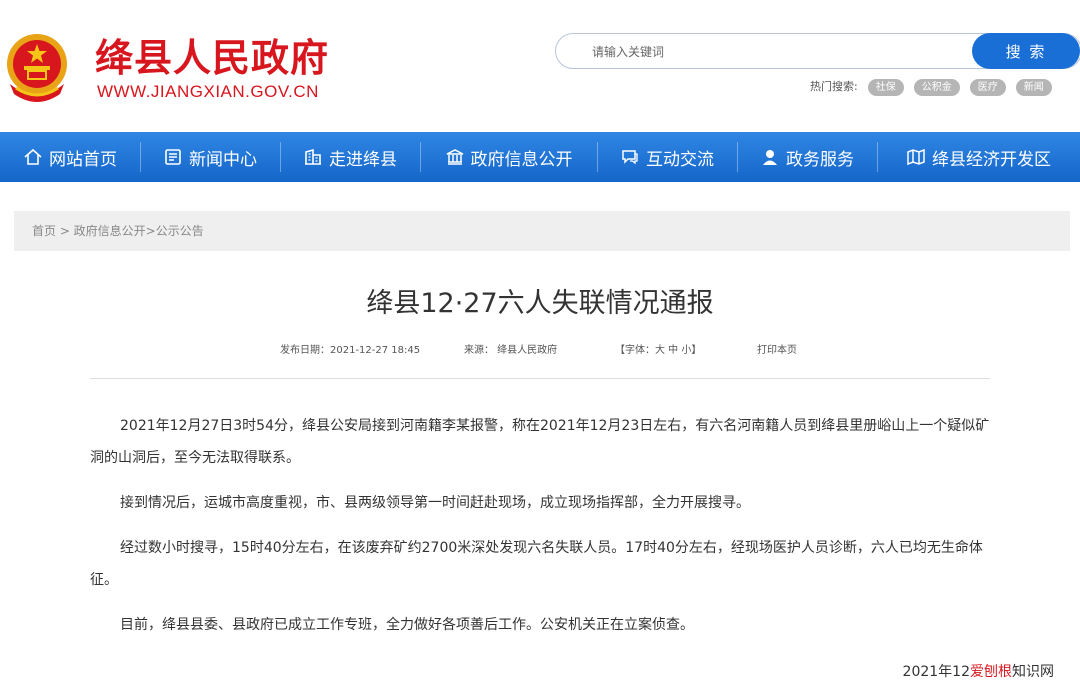 This screenshot has height=691, width=1080. What do you see at coordinates (916, 157) in the screenshot?
I see `map-icon` at bounding box center [916, 157].